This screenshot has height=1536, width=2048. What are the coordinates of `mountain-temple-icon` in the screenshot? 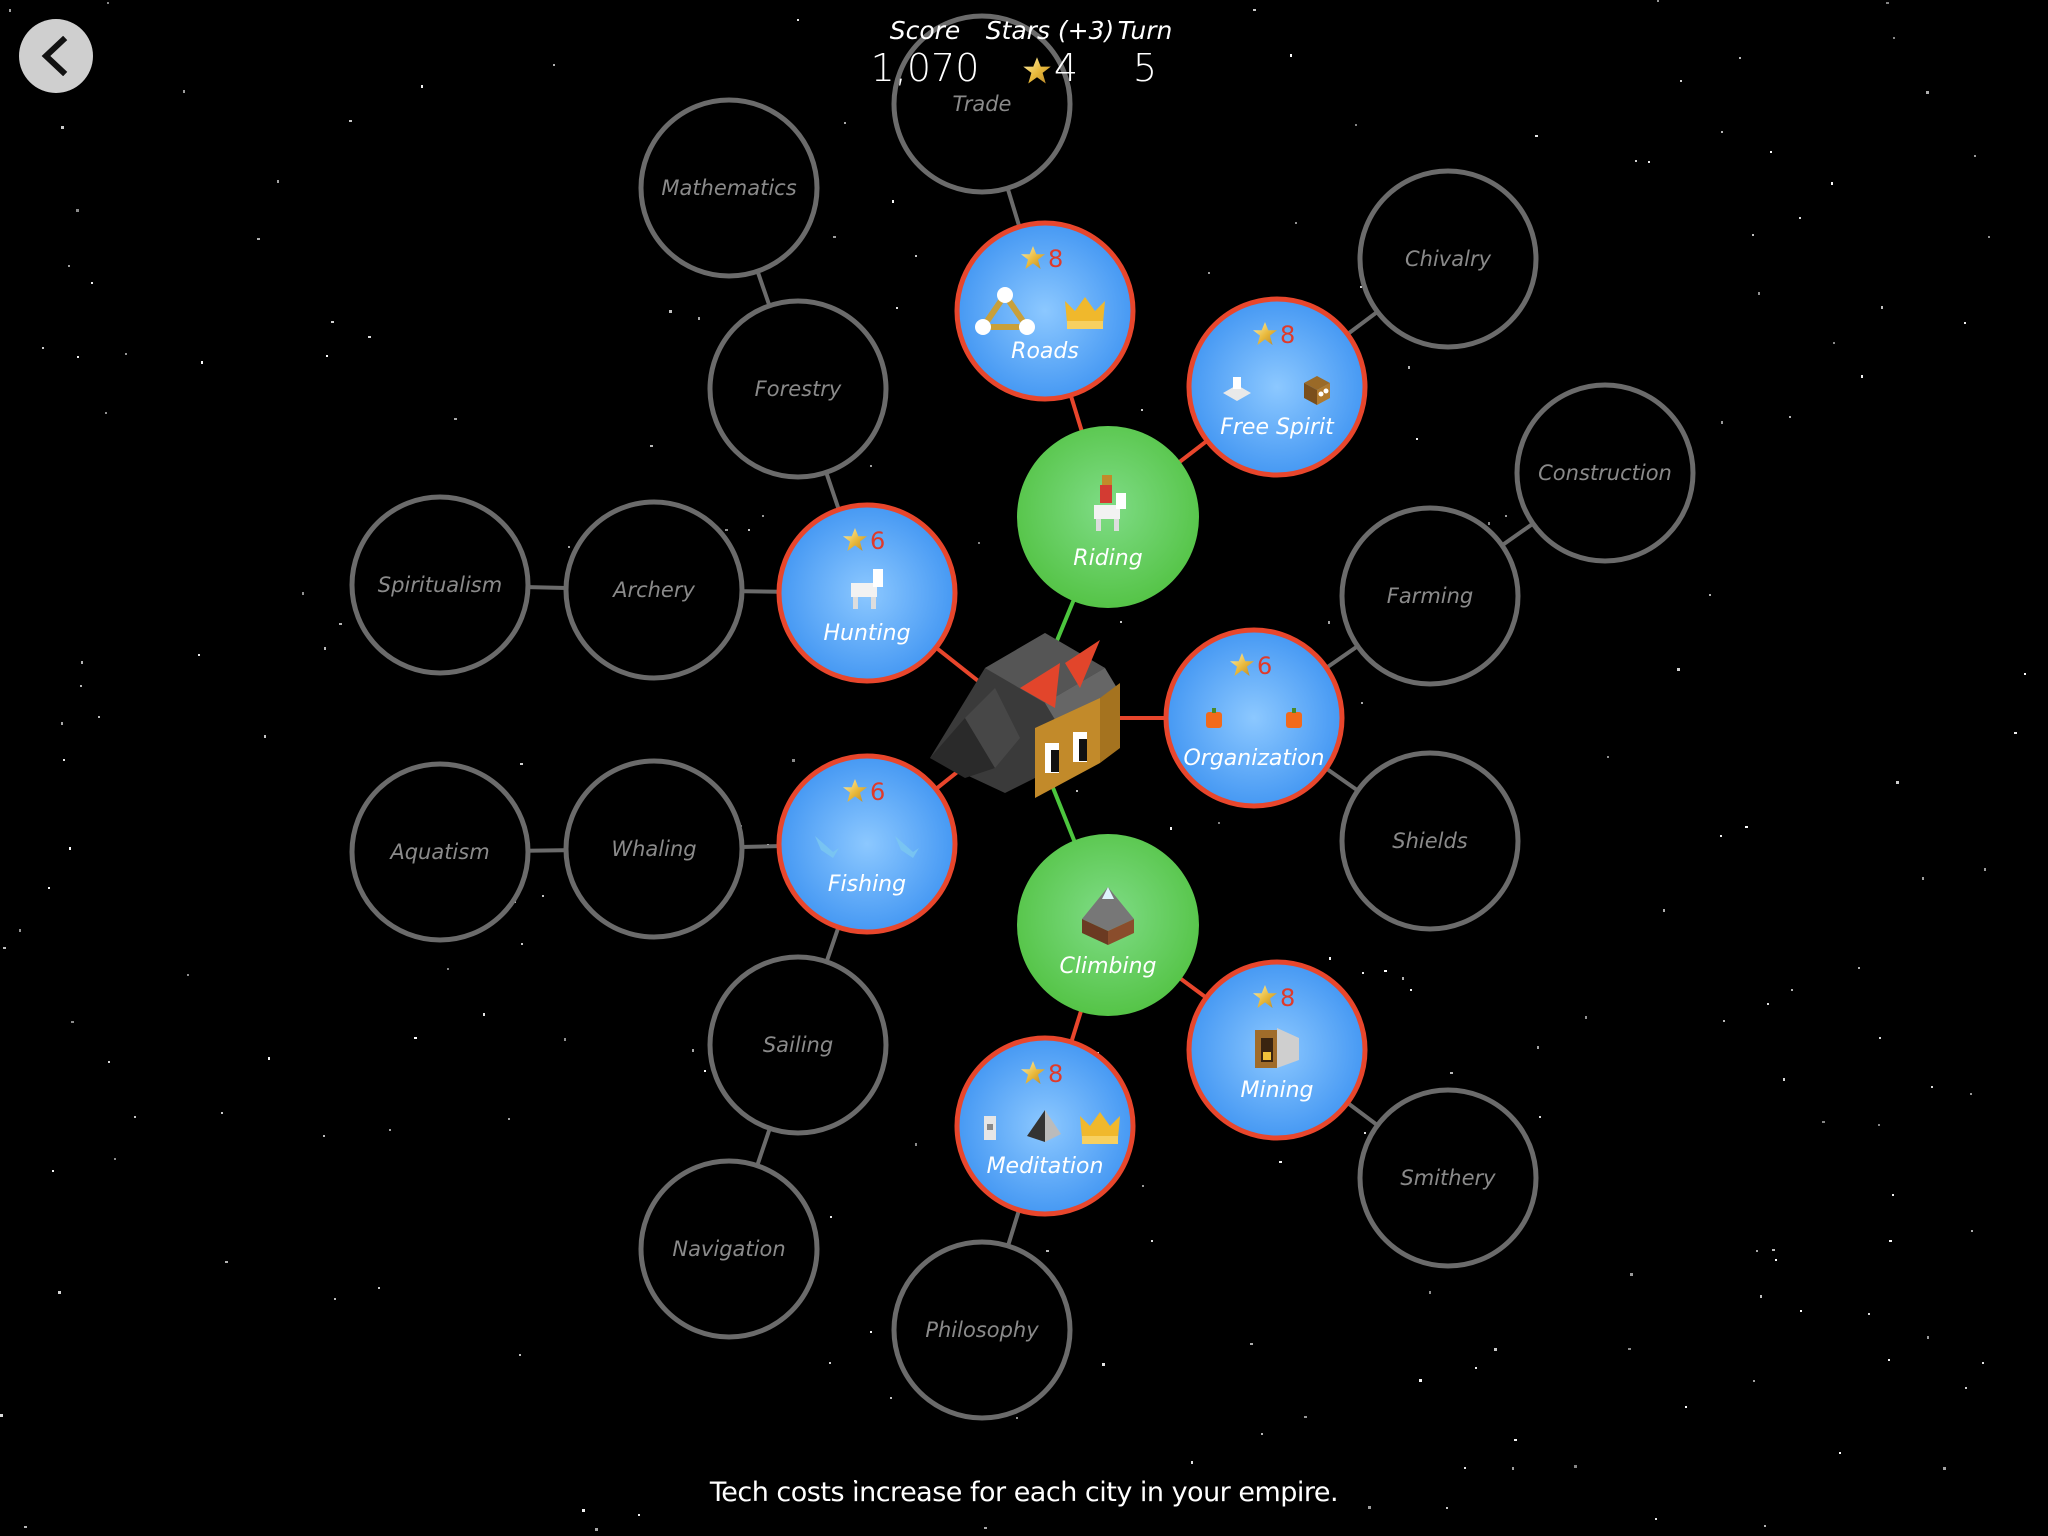 It's located at (990, 1128).